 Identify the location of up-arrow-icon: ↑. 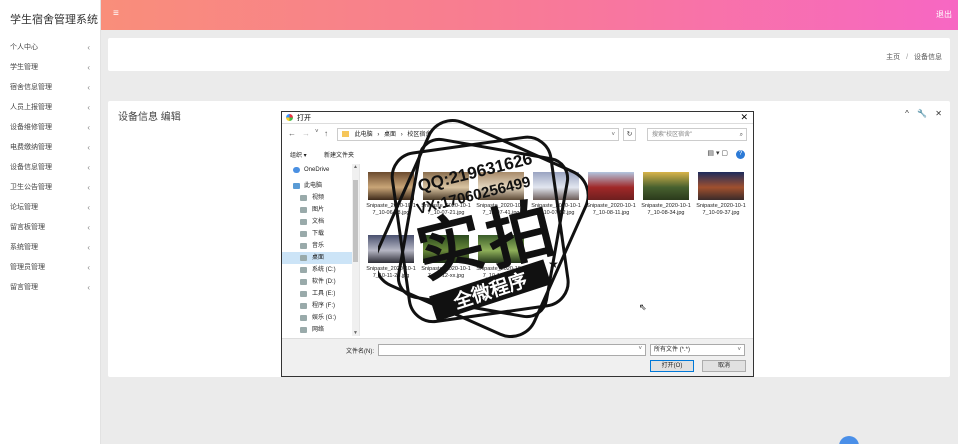
(326, 133).